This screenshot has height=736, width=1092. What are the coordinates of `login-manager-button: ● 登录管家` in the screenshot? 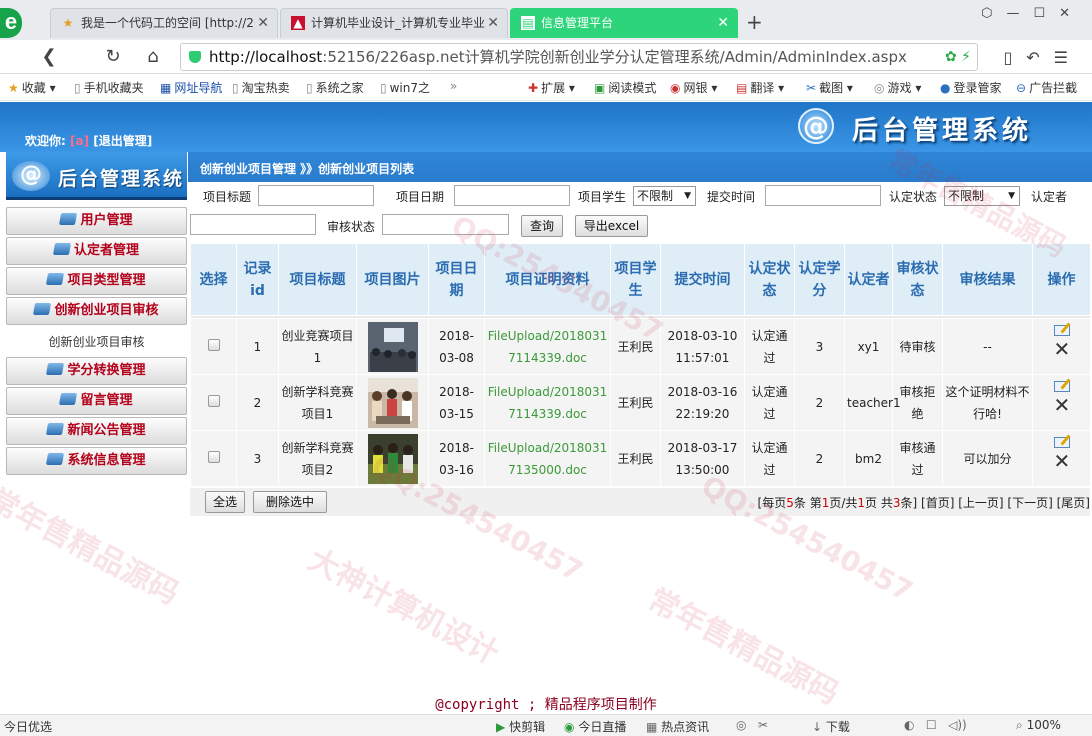 It's located at (971, 87).